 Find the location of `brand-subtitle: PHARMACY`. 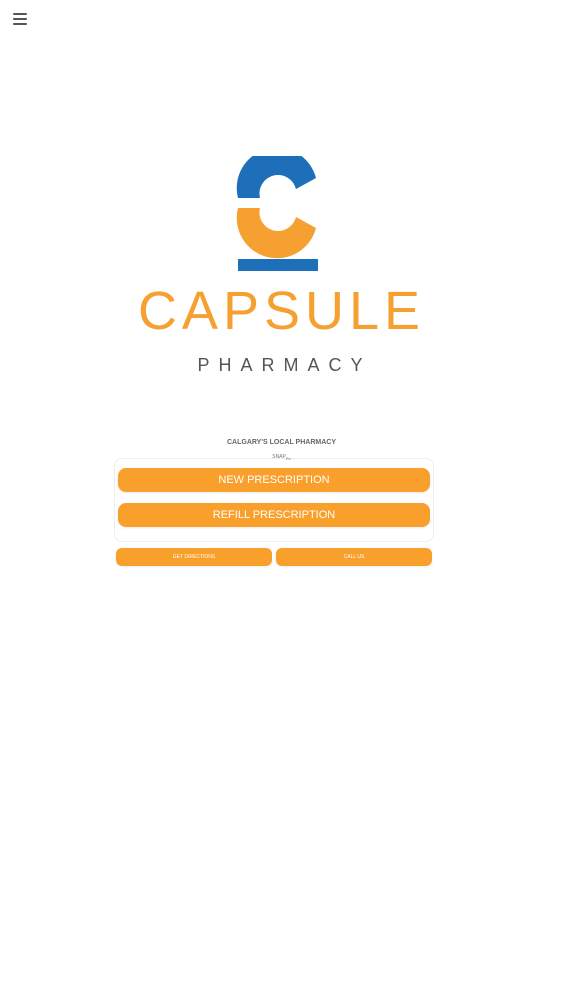

brand-subtitle: PHARMACY is located at coordinates (284, 365).